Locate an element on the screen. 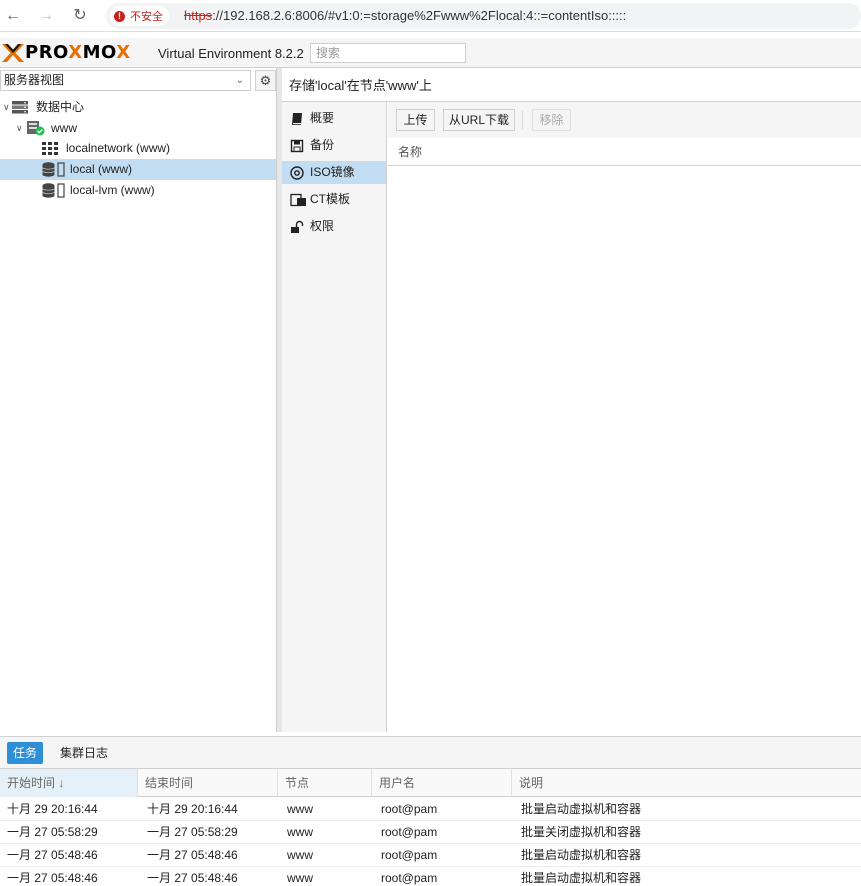 This screenshot has width=861, height=886. book-icon is located at coordinates (297, 119).